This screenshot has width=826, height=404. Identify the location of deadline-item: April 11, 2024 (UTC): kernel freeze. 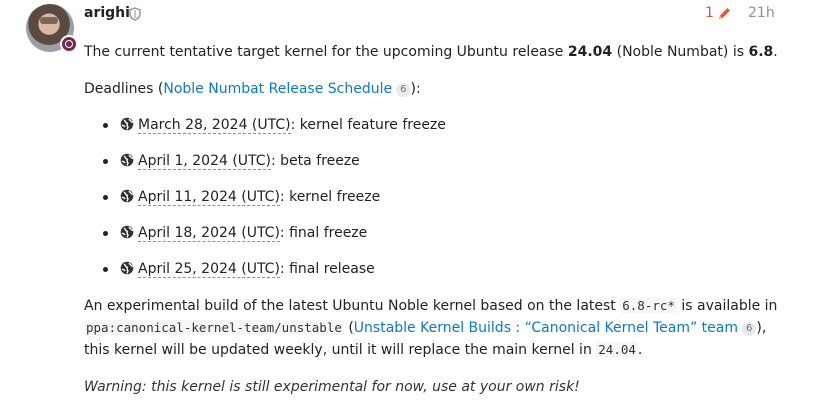
(265, 205).